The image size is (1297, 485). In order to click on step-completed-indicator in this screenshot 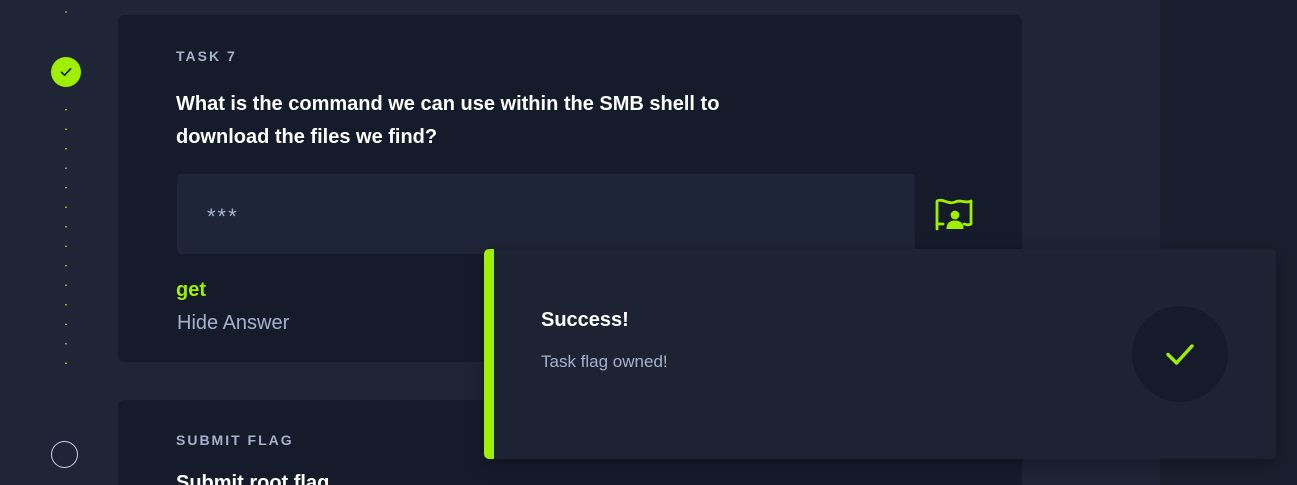, I will do `click(66, 72)`.